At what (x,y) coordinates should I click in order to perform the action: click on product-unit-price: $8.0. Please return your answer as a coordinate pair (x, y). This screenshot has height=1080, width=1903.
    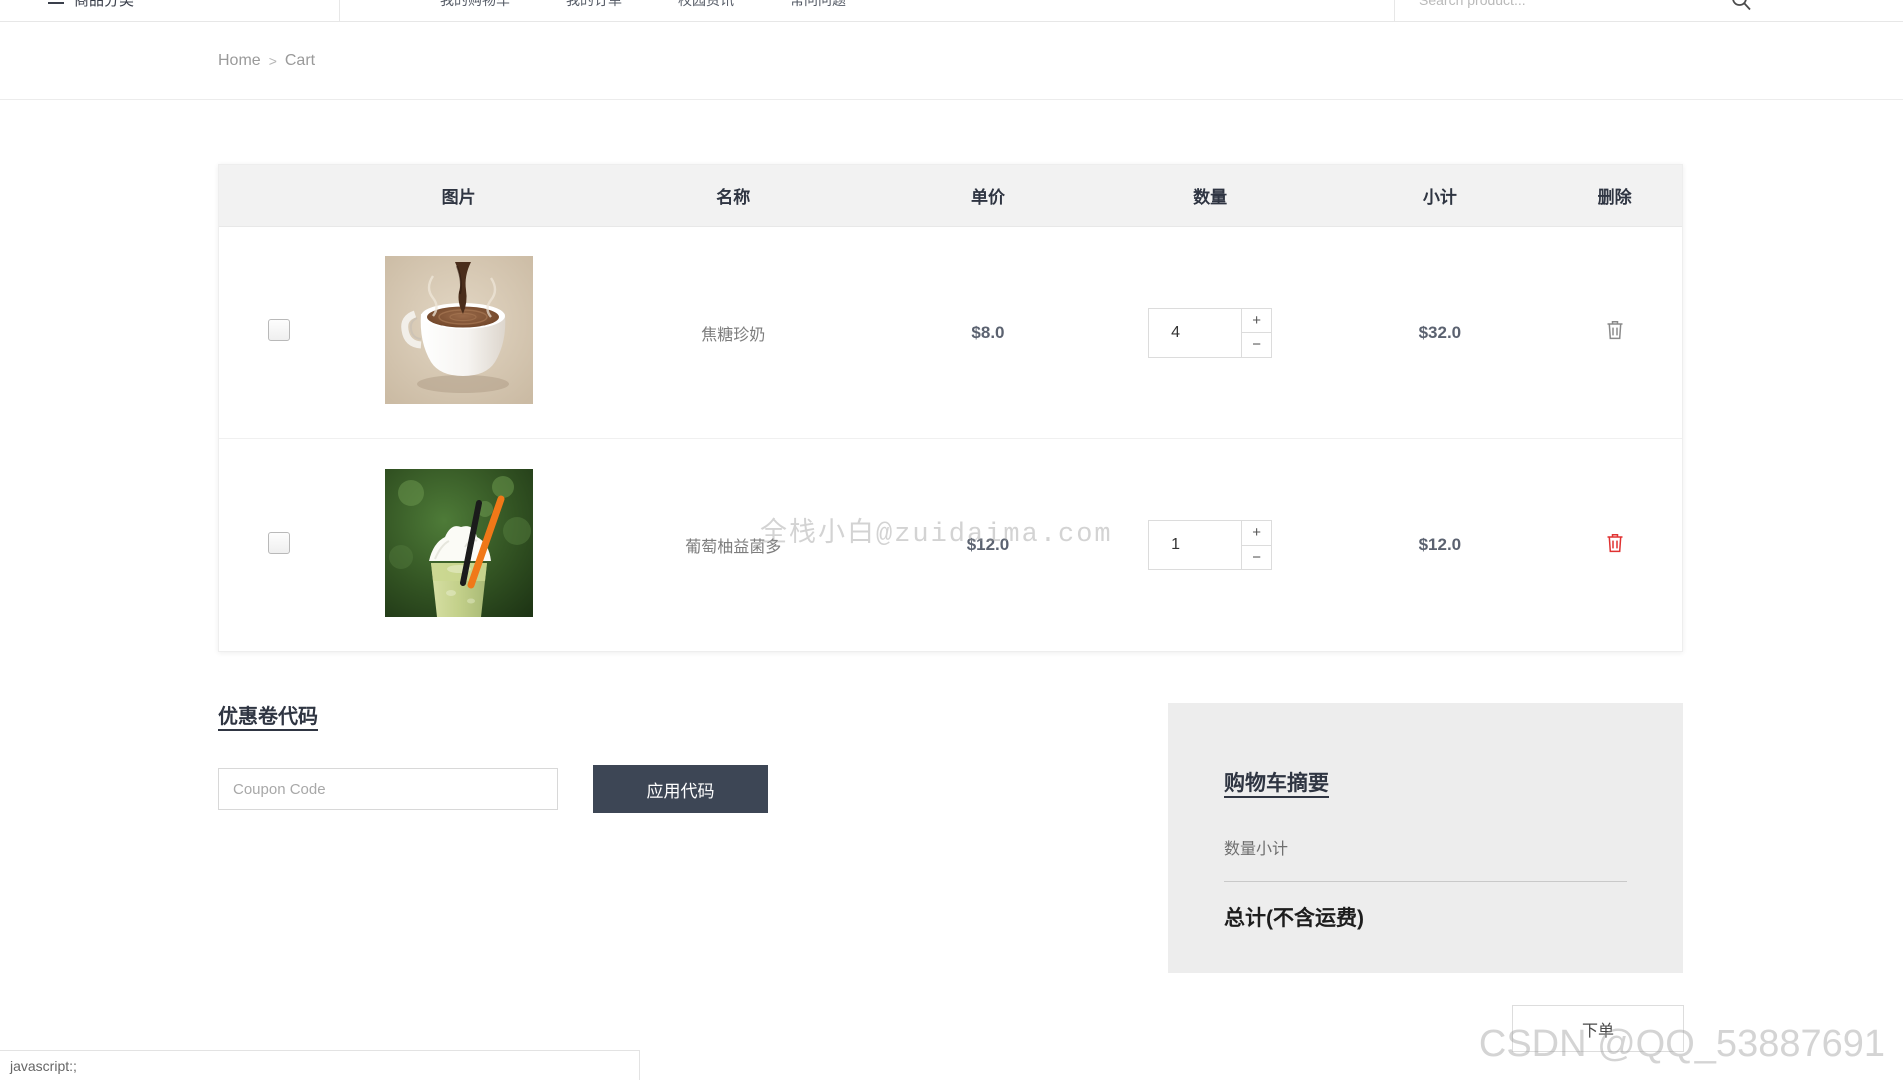
    Looking at the image, I should click on (988, 332).